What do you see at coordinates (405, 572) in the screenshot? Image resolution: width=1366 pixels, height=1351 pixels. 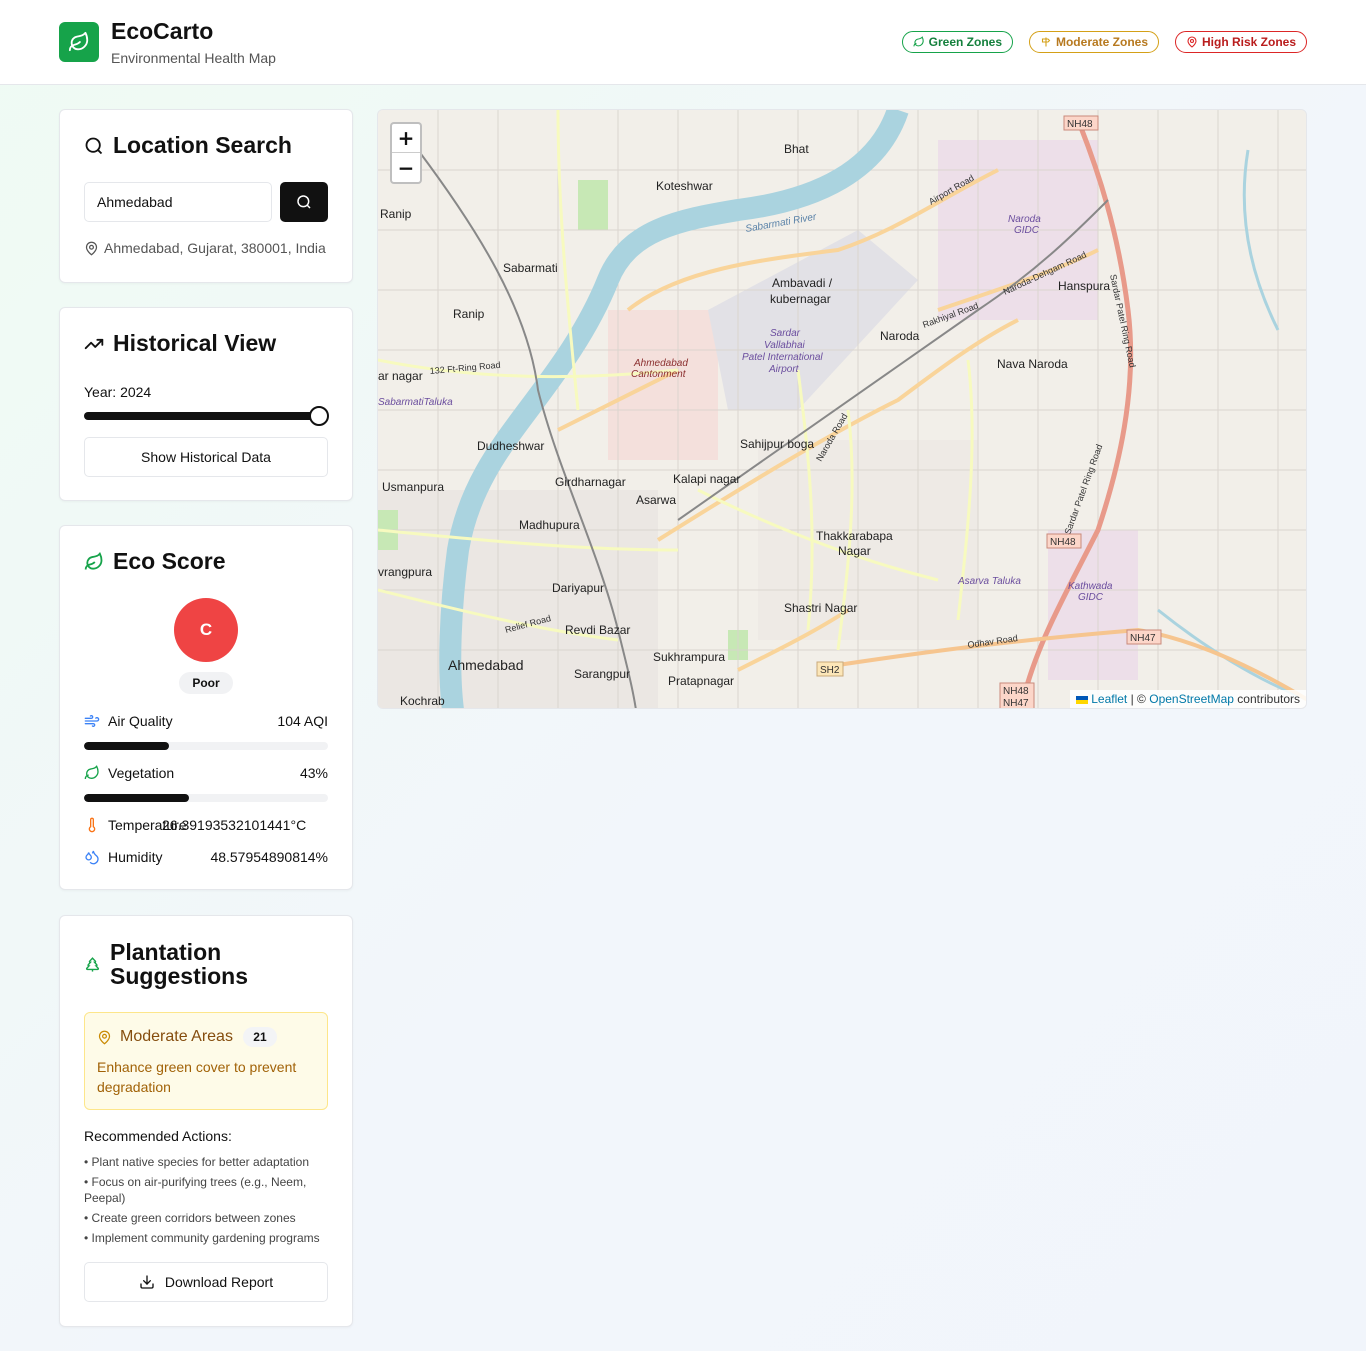 I see `place-label: vrangpura` at bounding box center [405, 572].